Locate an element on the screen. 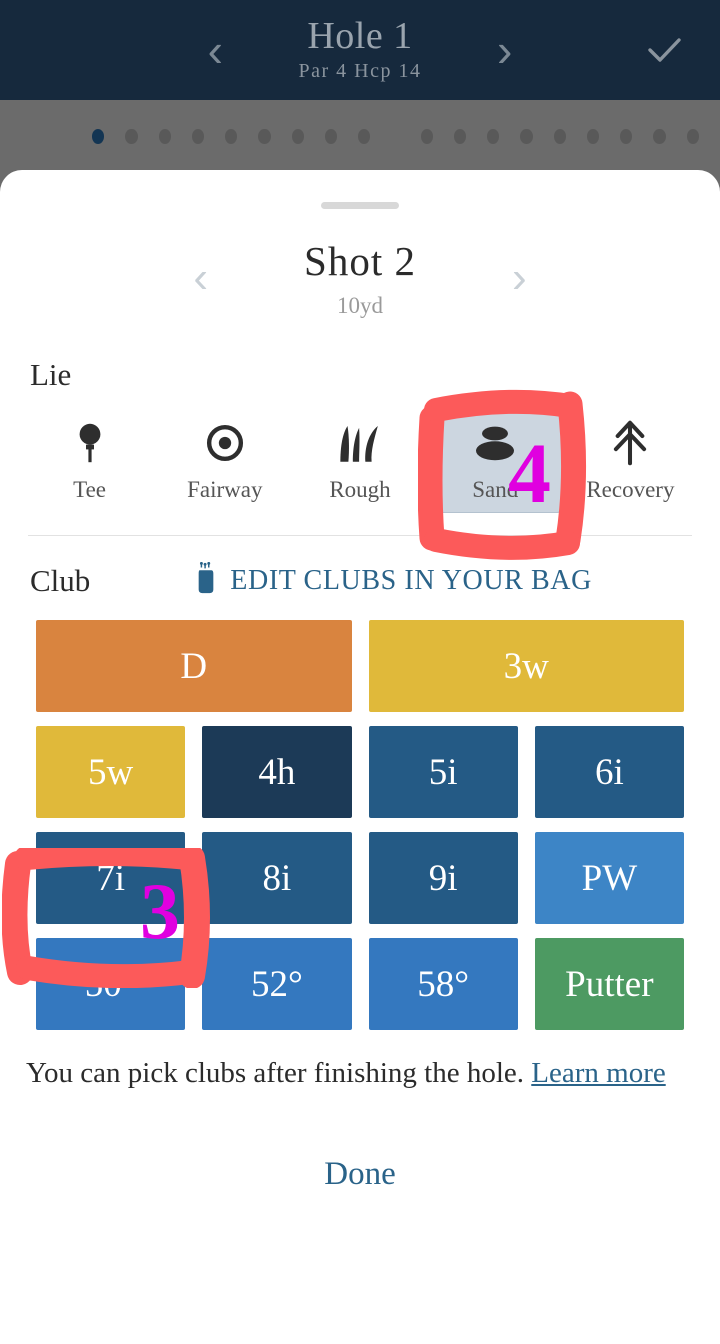 This screenshot has width=720, height=1344. club-row: D 3w is located at coordinates (360, 666).